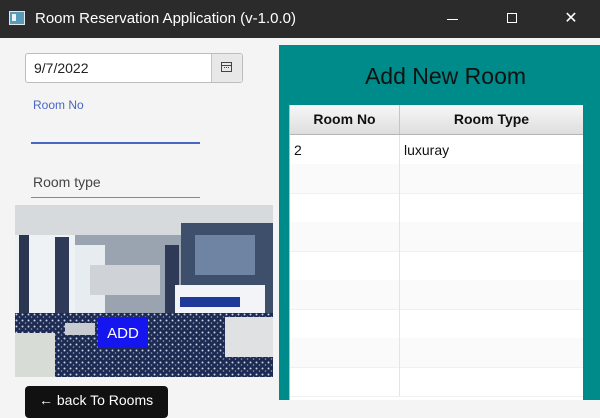 The width and height of the screenshot is (600, 418). What do you see at coordinates (134, 68) in the screenshot?
I see `date-picker: 9/7/2022` at bounding box center [134, 68].